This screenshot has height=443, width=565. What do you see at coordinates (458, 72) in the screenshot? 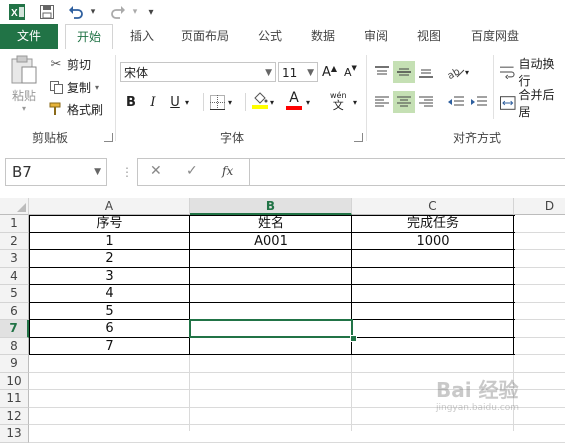
I see `orientation-button: ab ▾` at bounding box center [458, 72].